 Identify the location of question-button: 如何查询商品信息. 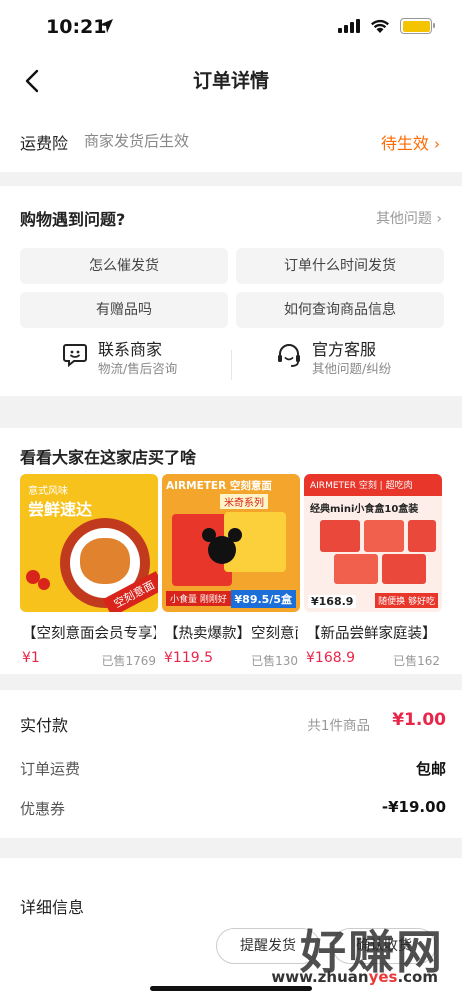
(340, 310).